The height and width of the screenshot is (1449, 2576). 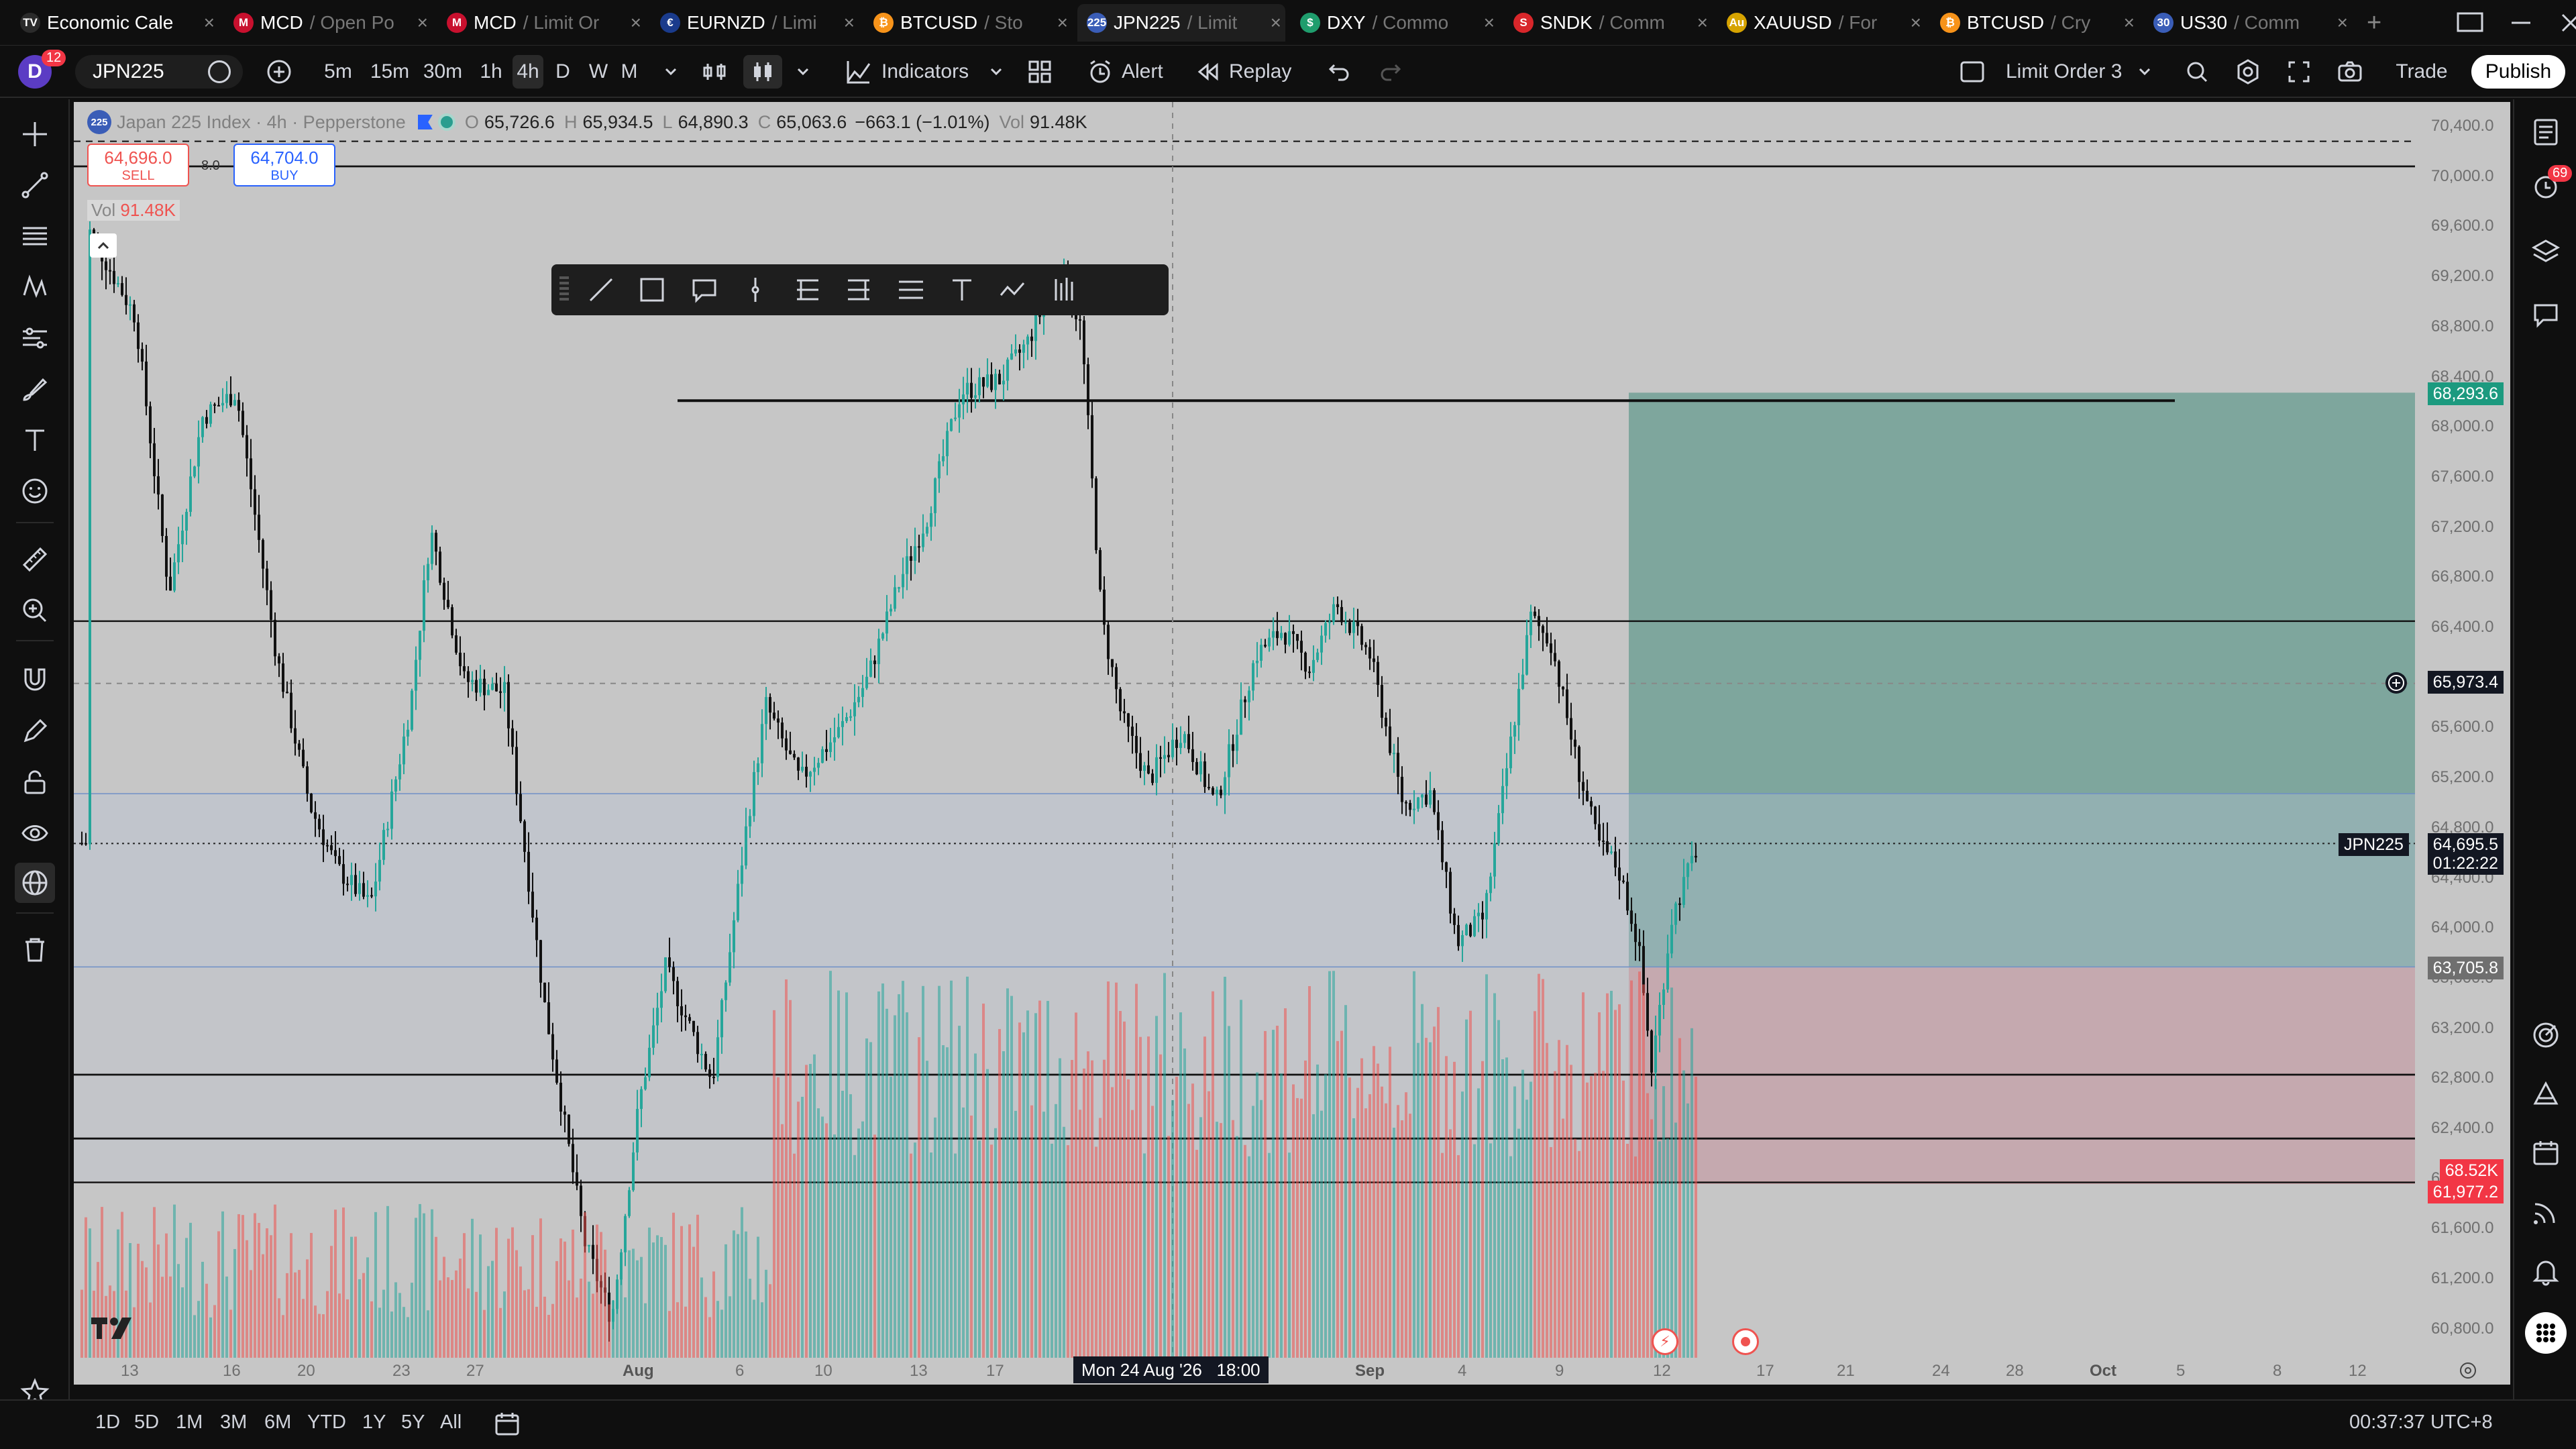 What do you see at coordinates (2566, 22) in the screenshot?
I see `close-window-icon` at bounding box center [2566, 22].